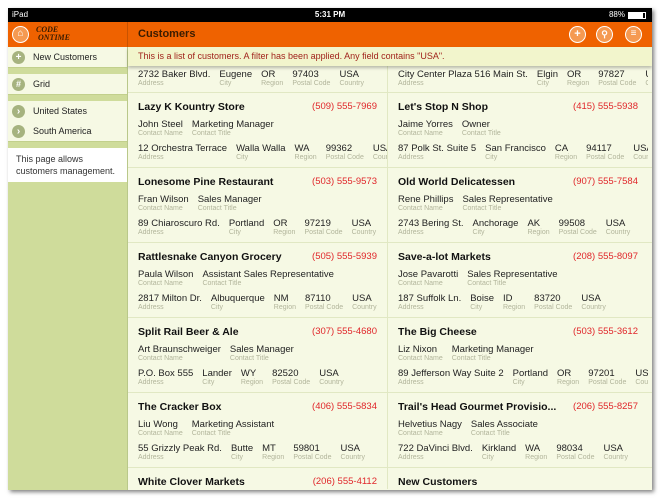 This screenshot has height=500, width=660. Describe the element at coordinates (306, 152) in the screenshot. I see `field: WA Region` at that location.